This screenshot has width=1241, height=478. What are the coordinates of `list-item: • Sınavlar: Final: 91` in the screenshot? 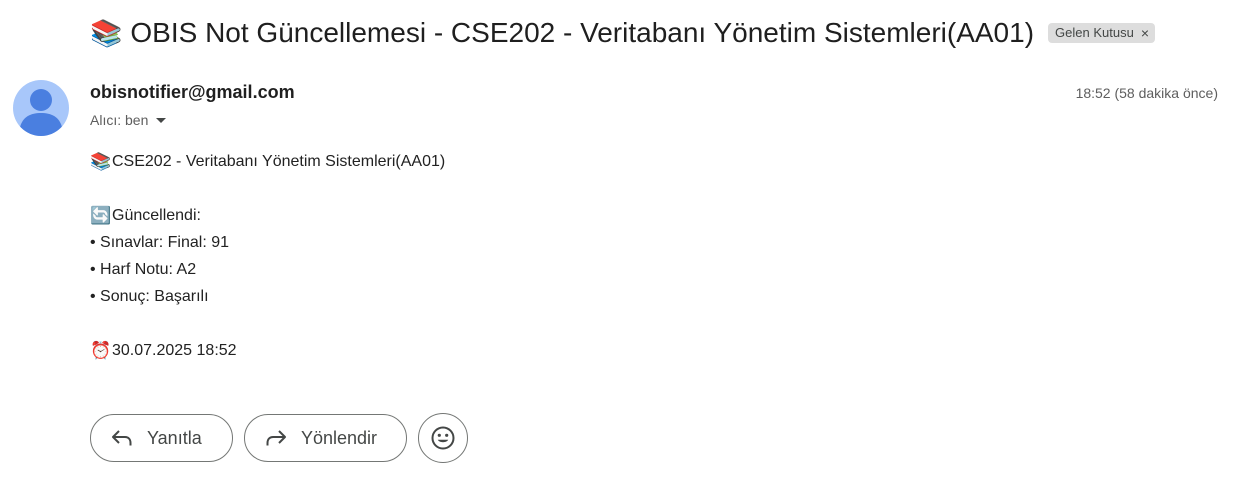 It's located at (159, 242).